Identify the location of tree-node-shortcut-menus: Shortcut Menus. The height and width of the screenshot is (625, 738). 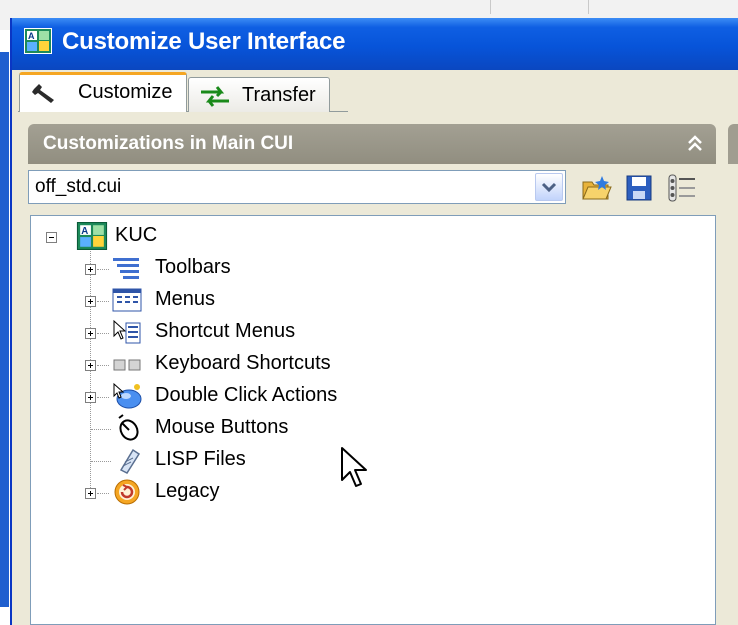
(231, 333).